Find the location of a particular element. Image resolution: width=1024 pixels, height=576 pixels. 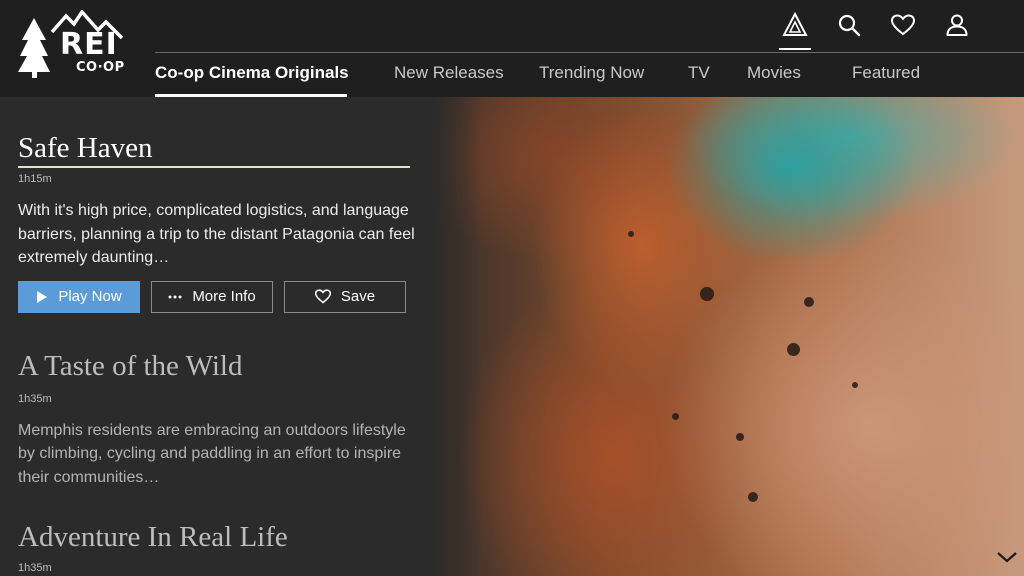

item-title: Safe Haven is located at coordinates (85, 148).